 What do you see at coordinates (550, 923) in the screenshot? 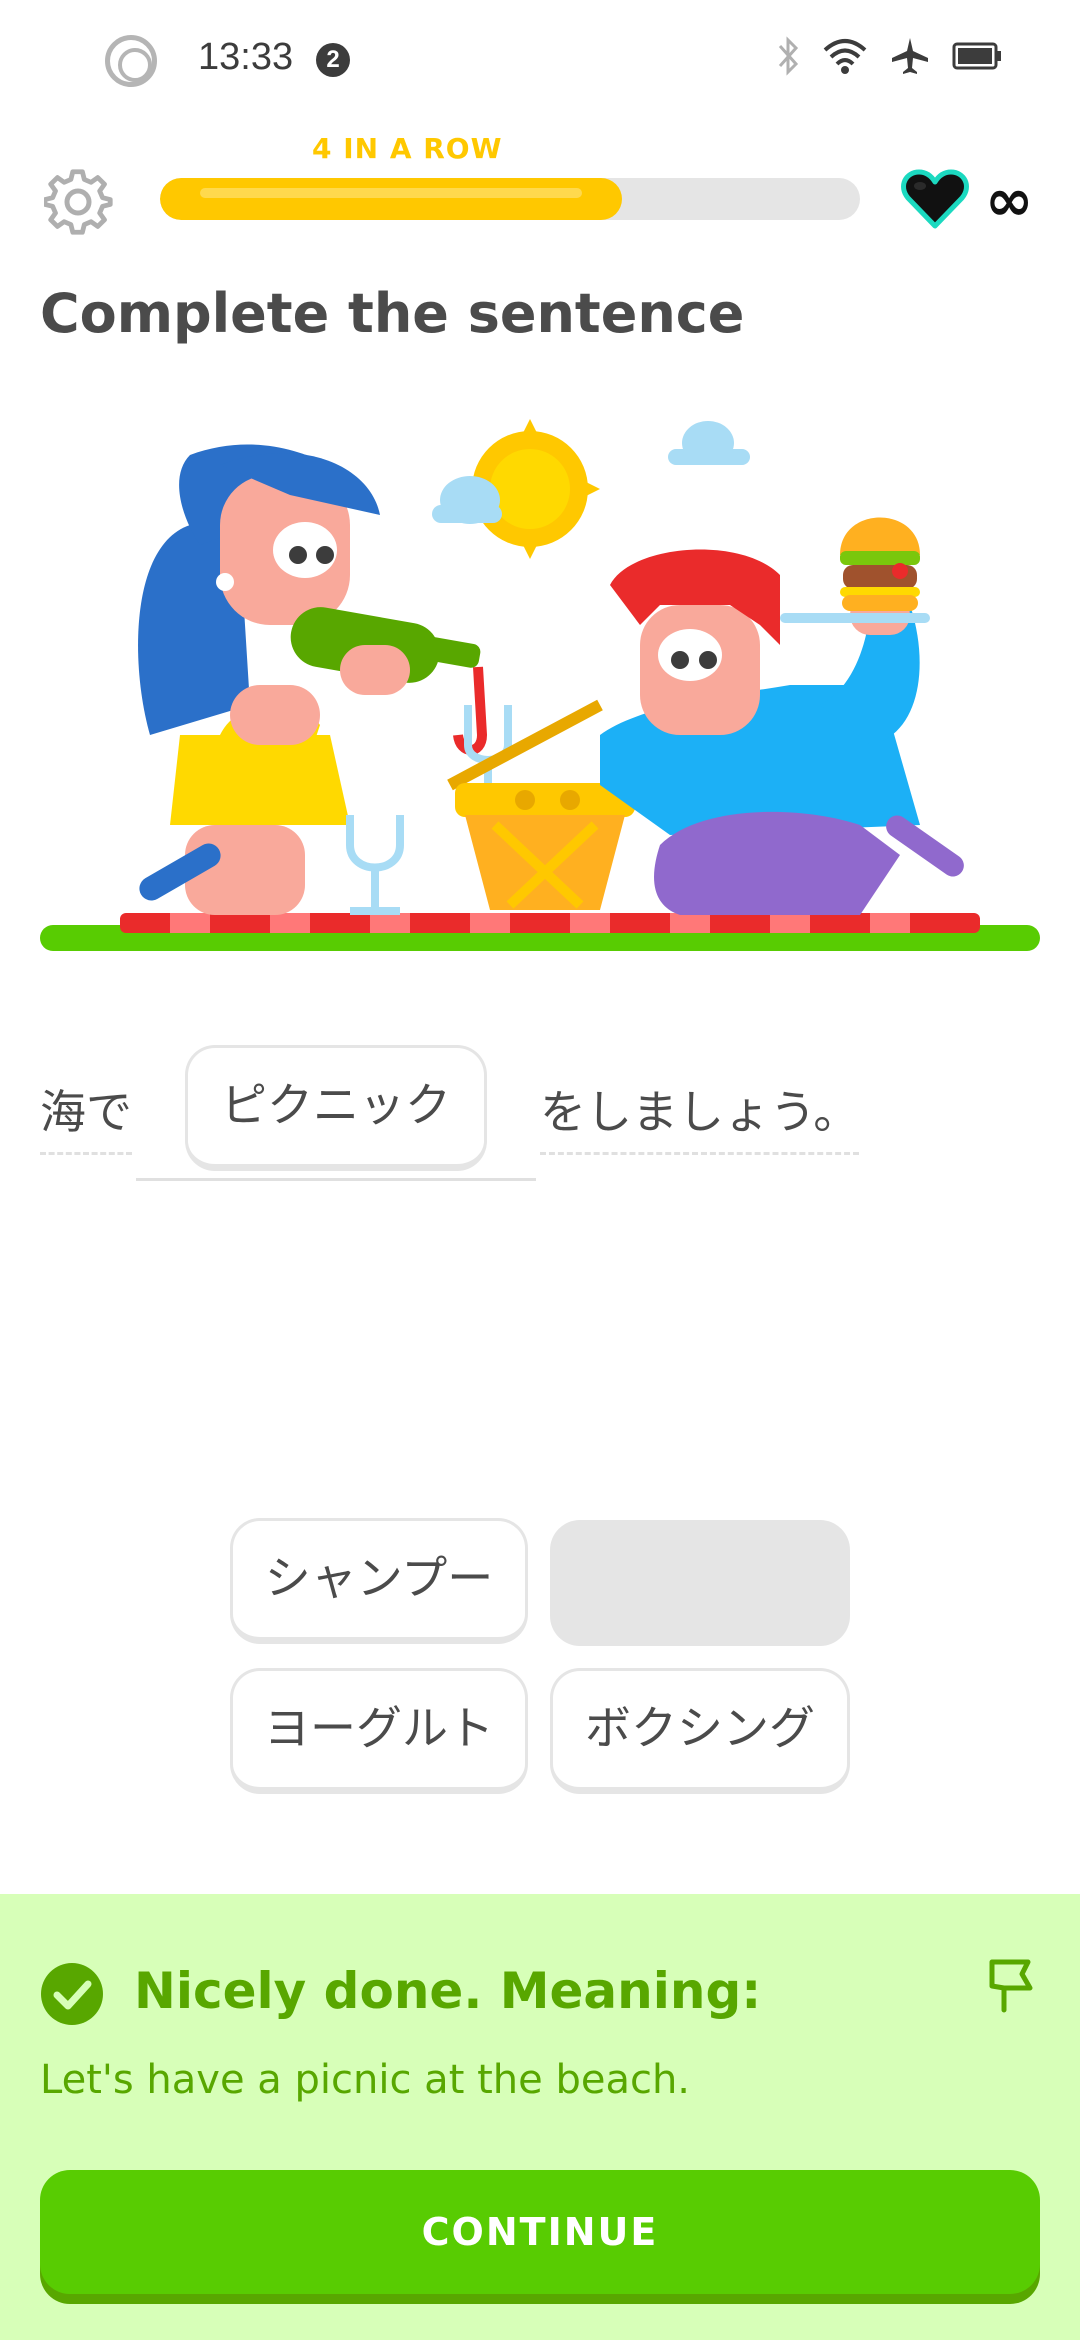
I see `picnic-blanket` at bounding box center [550, 923].